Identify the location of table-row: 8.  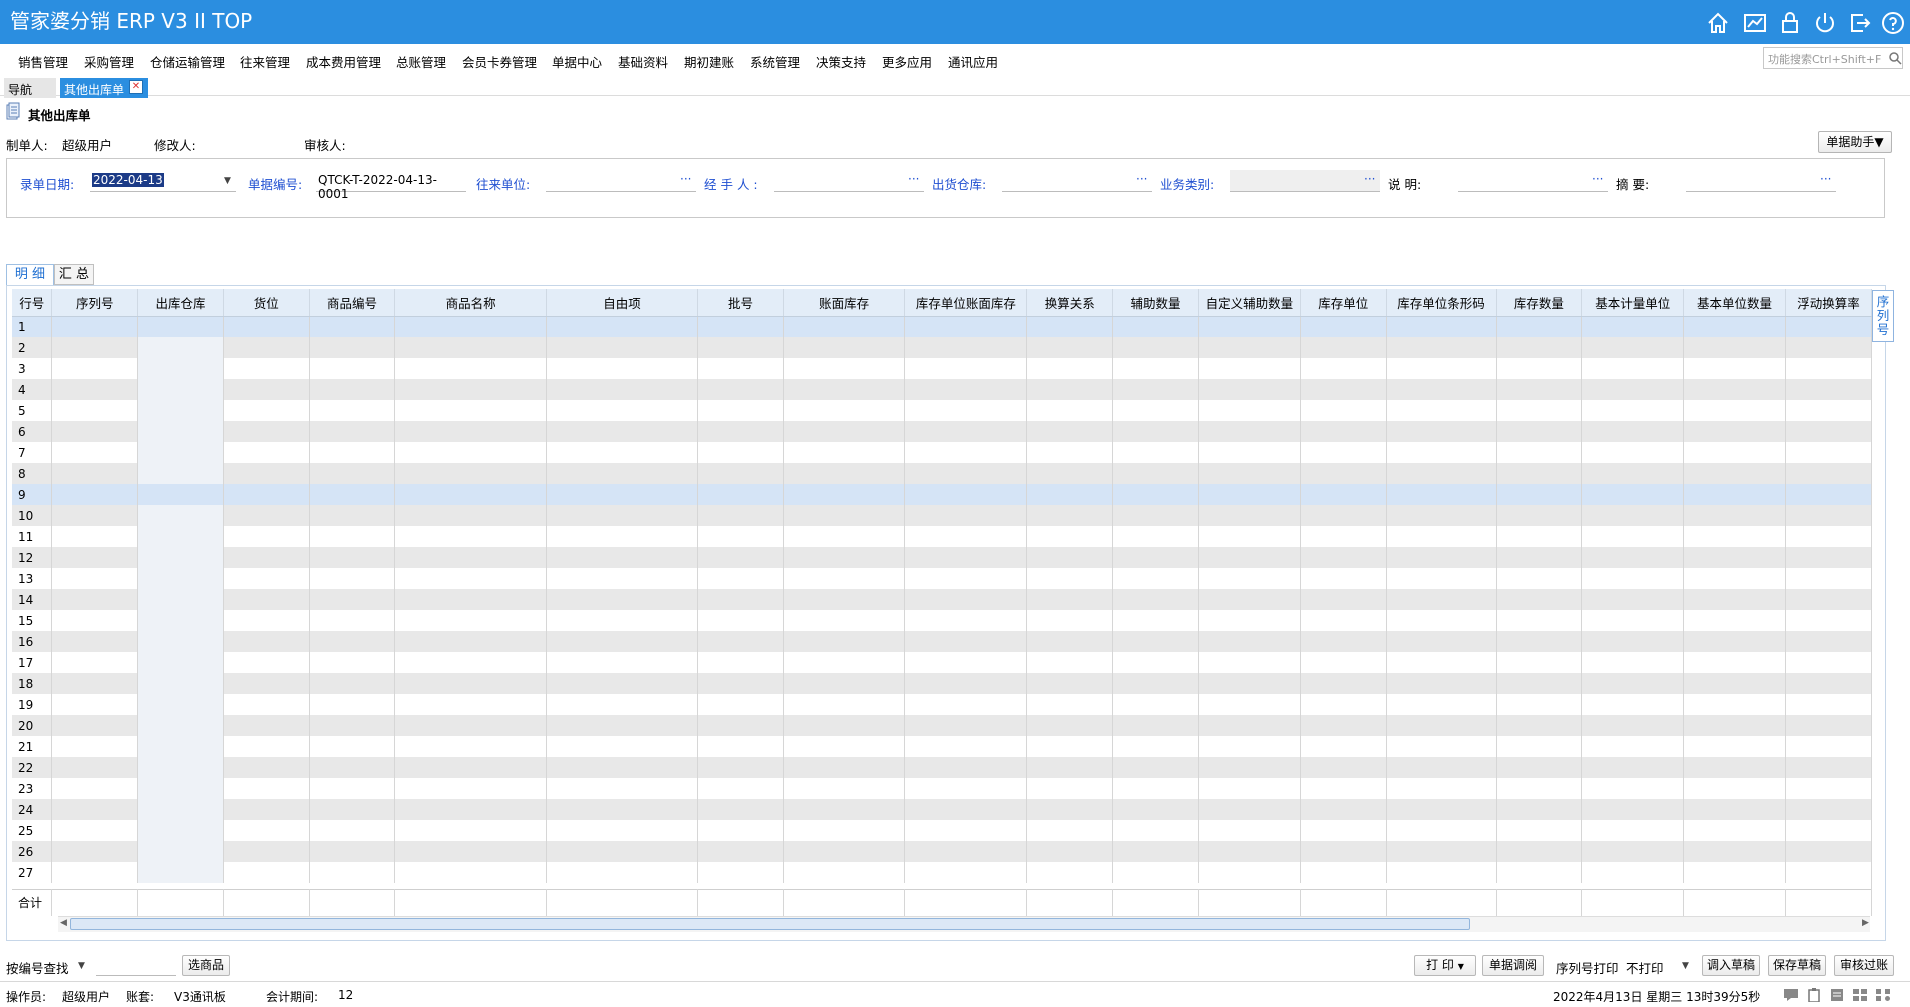
(942, 473).